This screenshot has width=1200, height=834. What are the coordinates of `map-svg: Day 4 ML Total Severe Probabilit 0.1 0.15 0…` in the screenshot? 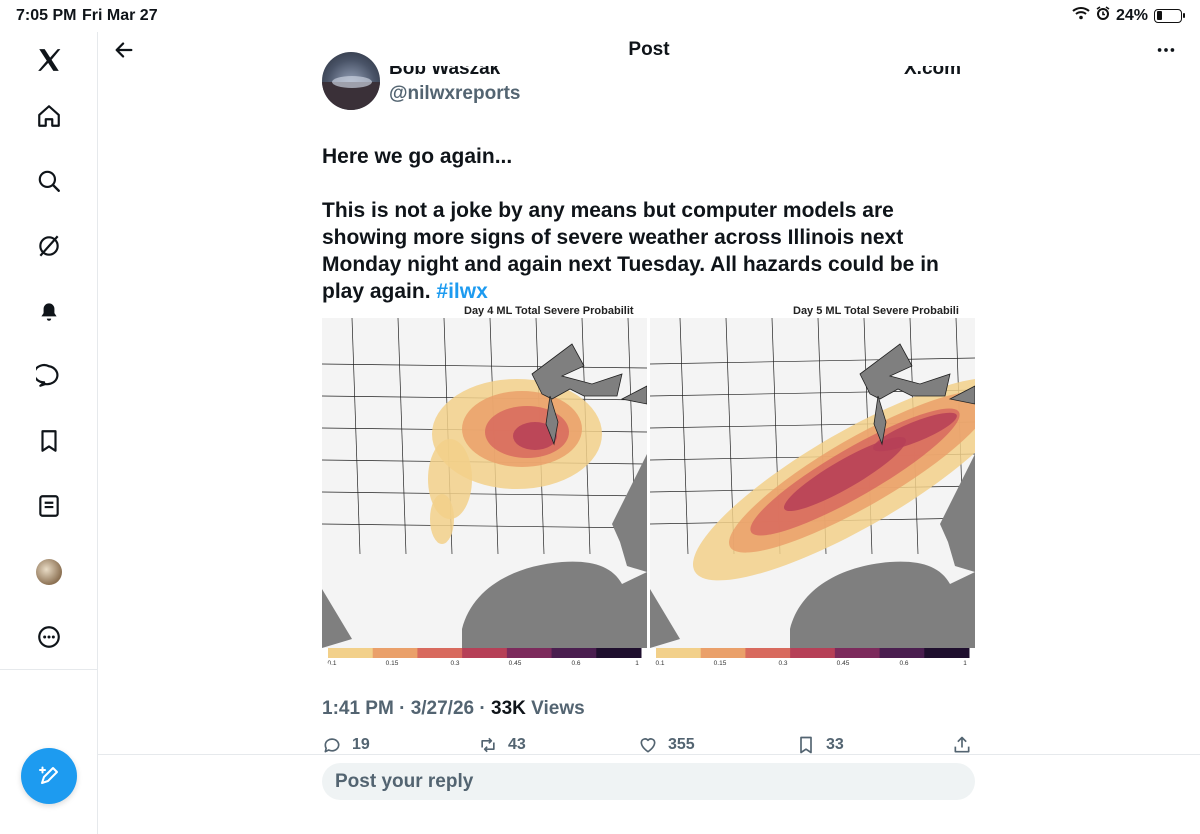 It's located at (484, 485).